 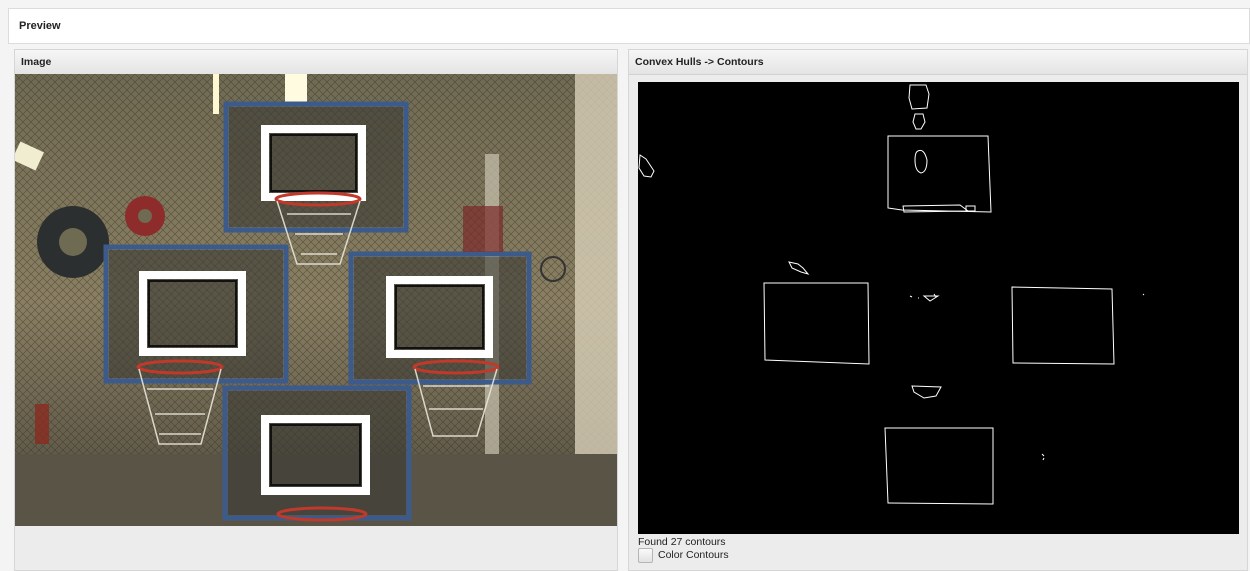 What do you see at coordinates (316, 62) in the screenshot?
I see `image-panel-title: Image` at bounding box center [316, 62].